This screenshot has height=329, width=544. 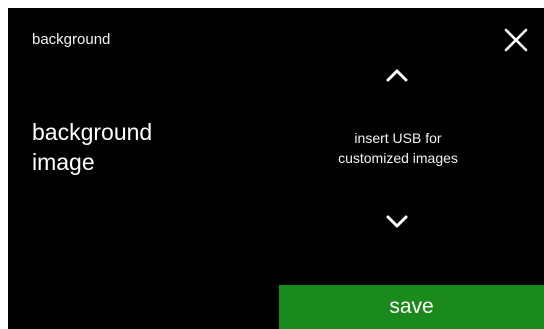 What do you see at coordinates (398, 158) in the screenshot?
I see `value-line-2: customized images` at bounding box center [398, 158].